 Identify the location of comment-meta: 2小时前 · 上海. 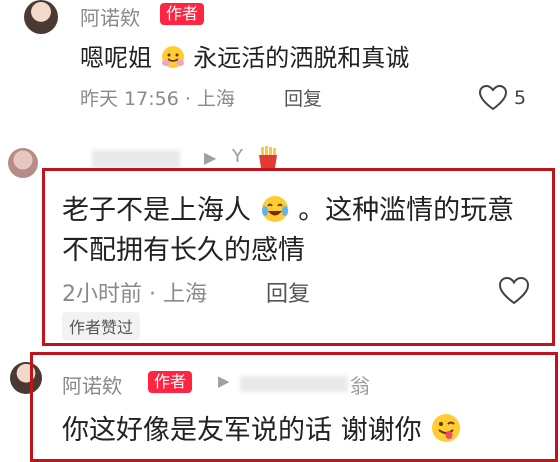
(134, 294).